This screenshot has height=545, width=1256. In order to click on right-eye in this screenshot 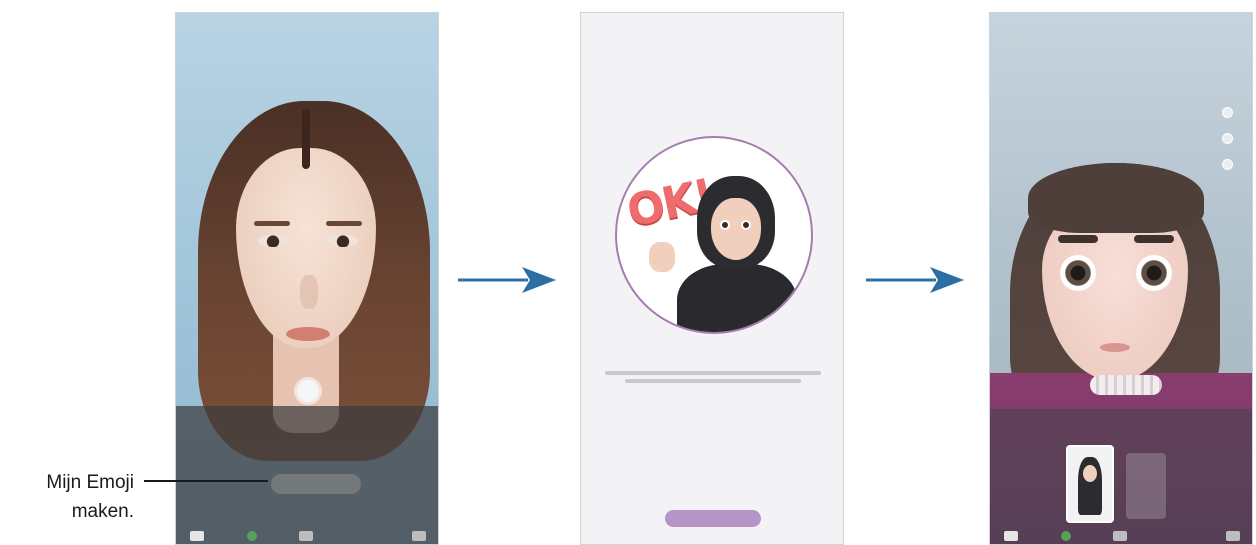, I will do `click(343, 241)`.